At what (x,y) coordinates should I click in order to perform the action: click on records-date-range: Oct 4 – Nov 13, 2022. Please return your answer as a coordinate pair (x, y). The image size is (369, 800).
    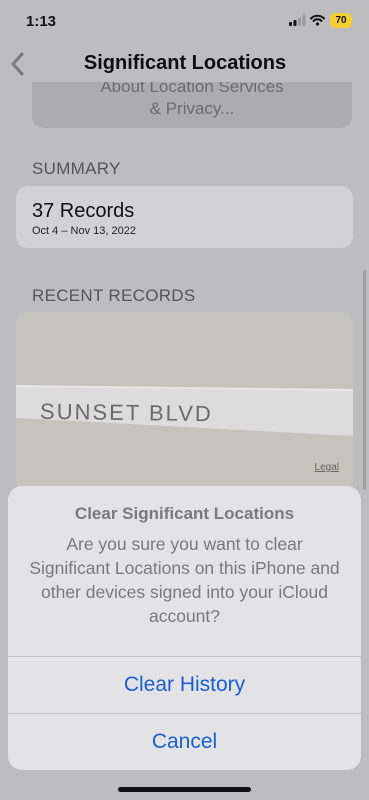
    Looking at the image, I should click on (84, 231).